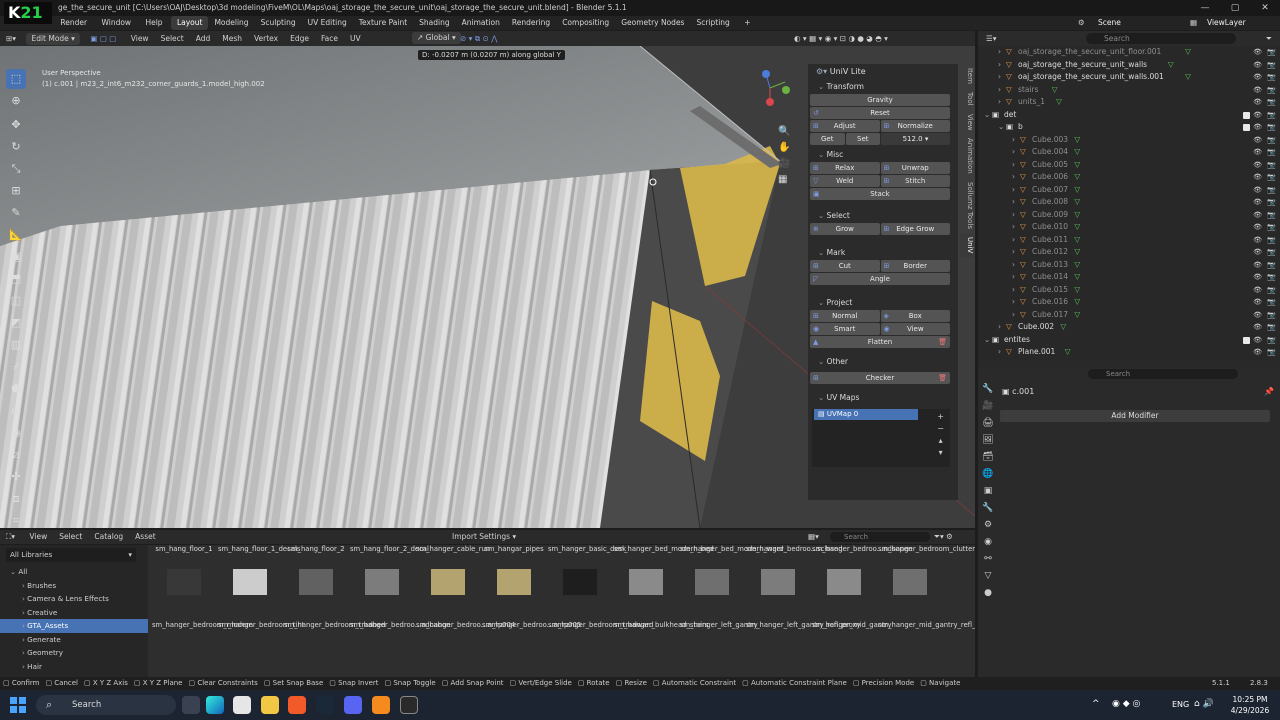 The height and width of the screenshot is (720, 1280). What do you see at coordinates (794, 575) in the screenshot?
I see `asset-item: sm_hanger_bedroo...sclosed` at bounding box center [794, 575].